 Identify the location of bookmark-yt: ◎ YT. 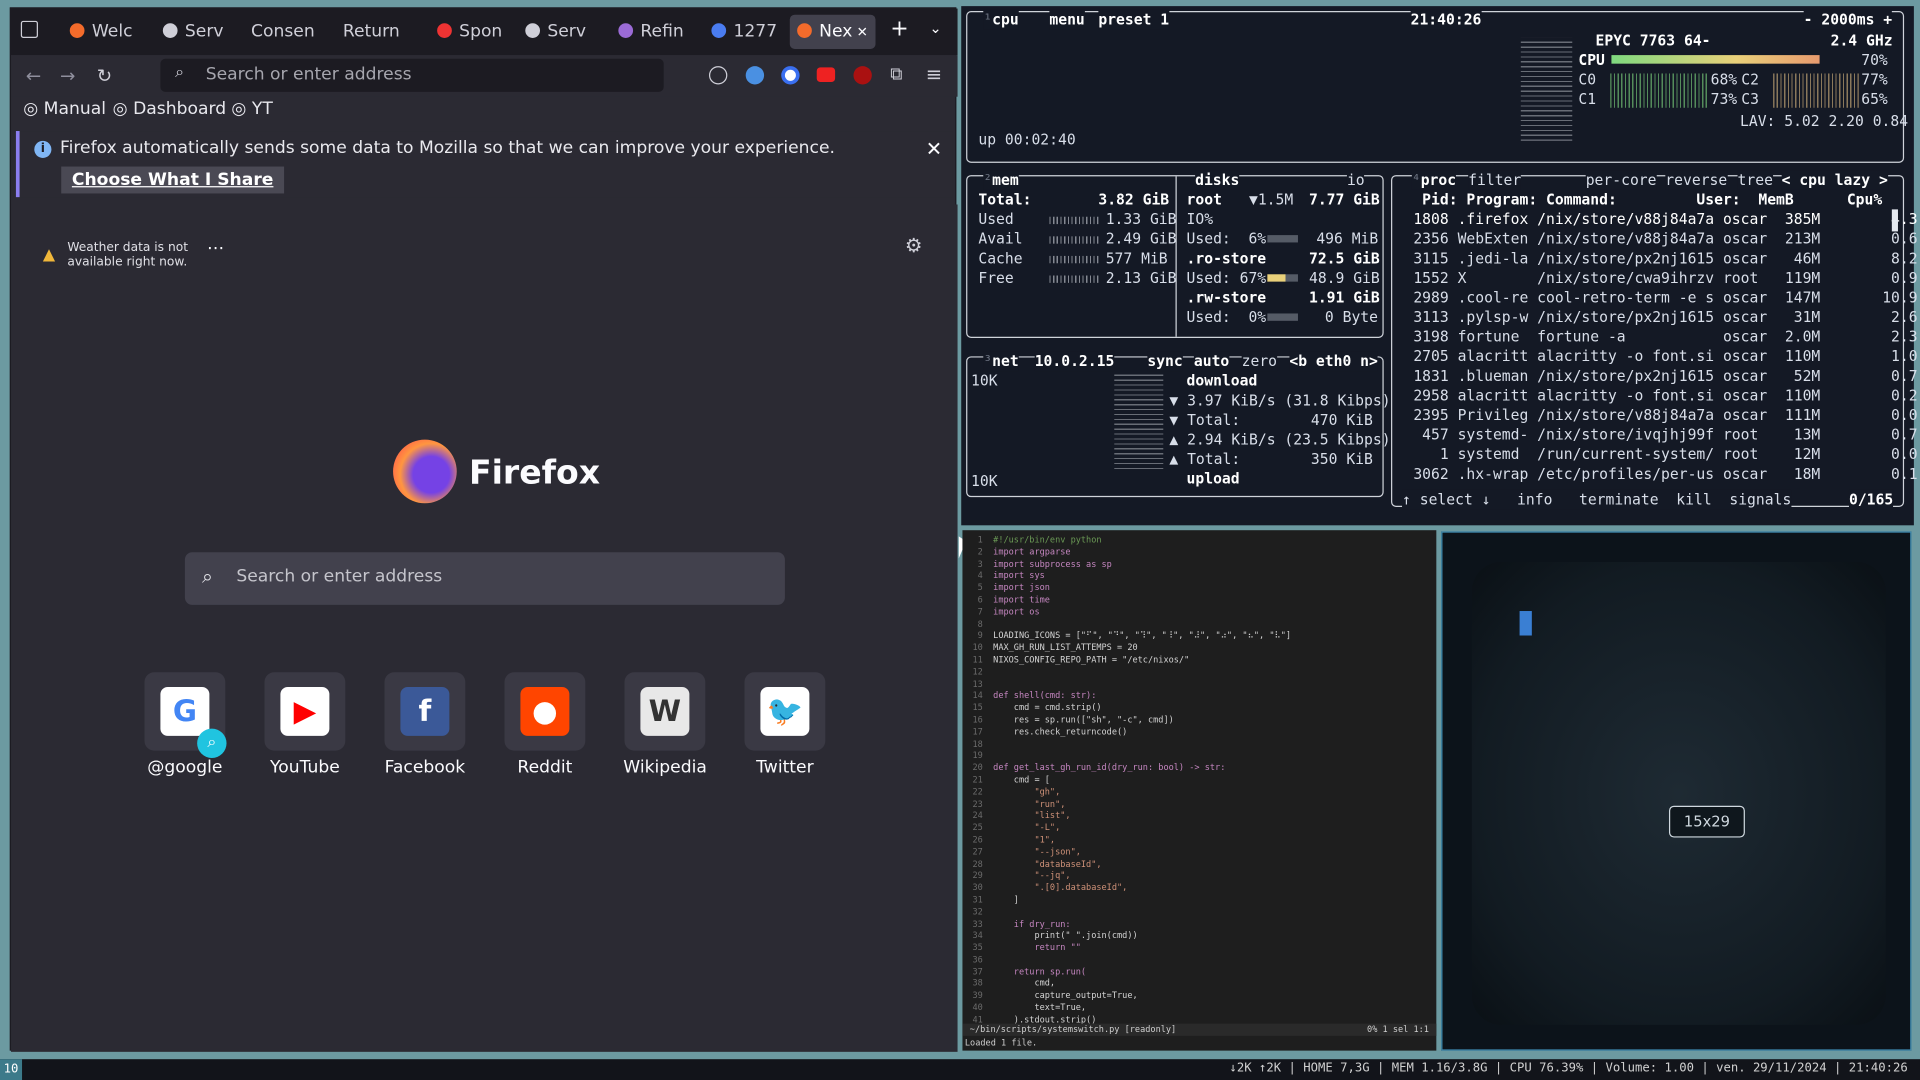
(251, 109).